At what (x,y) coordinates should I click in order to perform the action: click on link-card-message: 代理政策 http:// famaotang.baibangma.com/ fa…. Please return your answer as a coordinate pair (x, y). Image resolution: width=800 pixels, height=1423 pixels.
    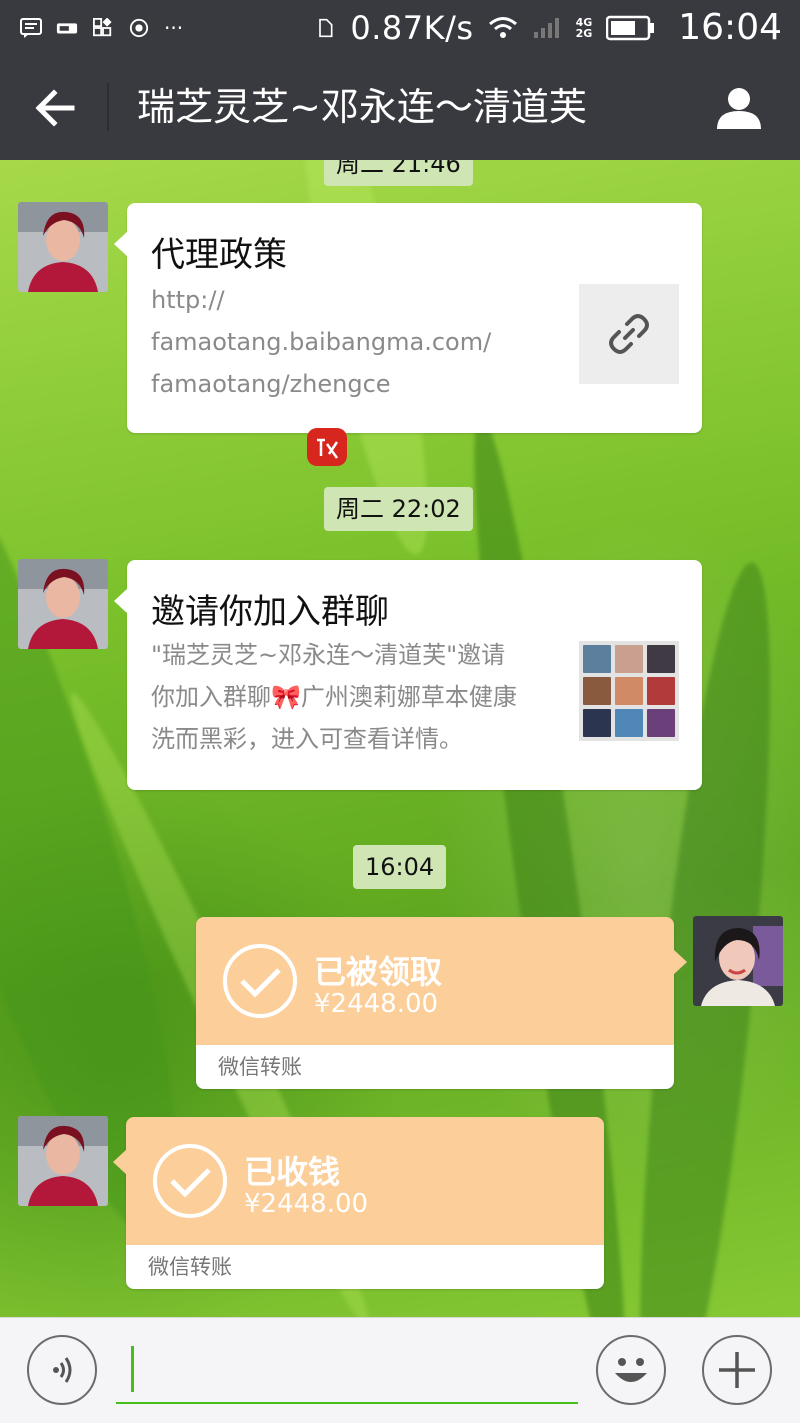
    Looking at the image, I should click on (408, 318).